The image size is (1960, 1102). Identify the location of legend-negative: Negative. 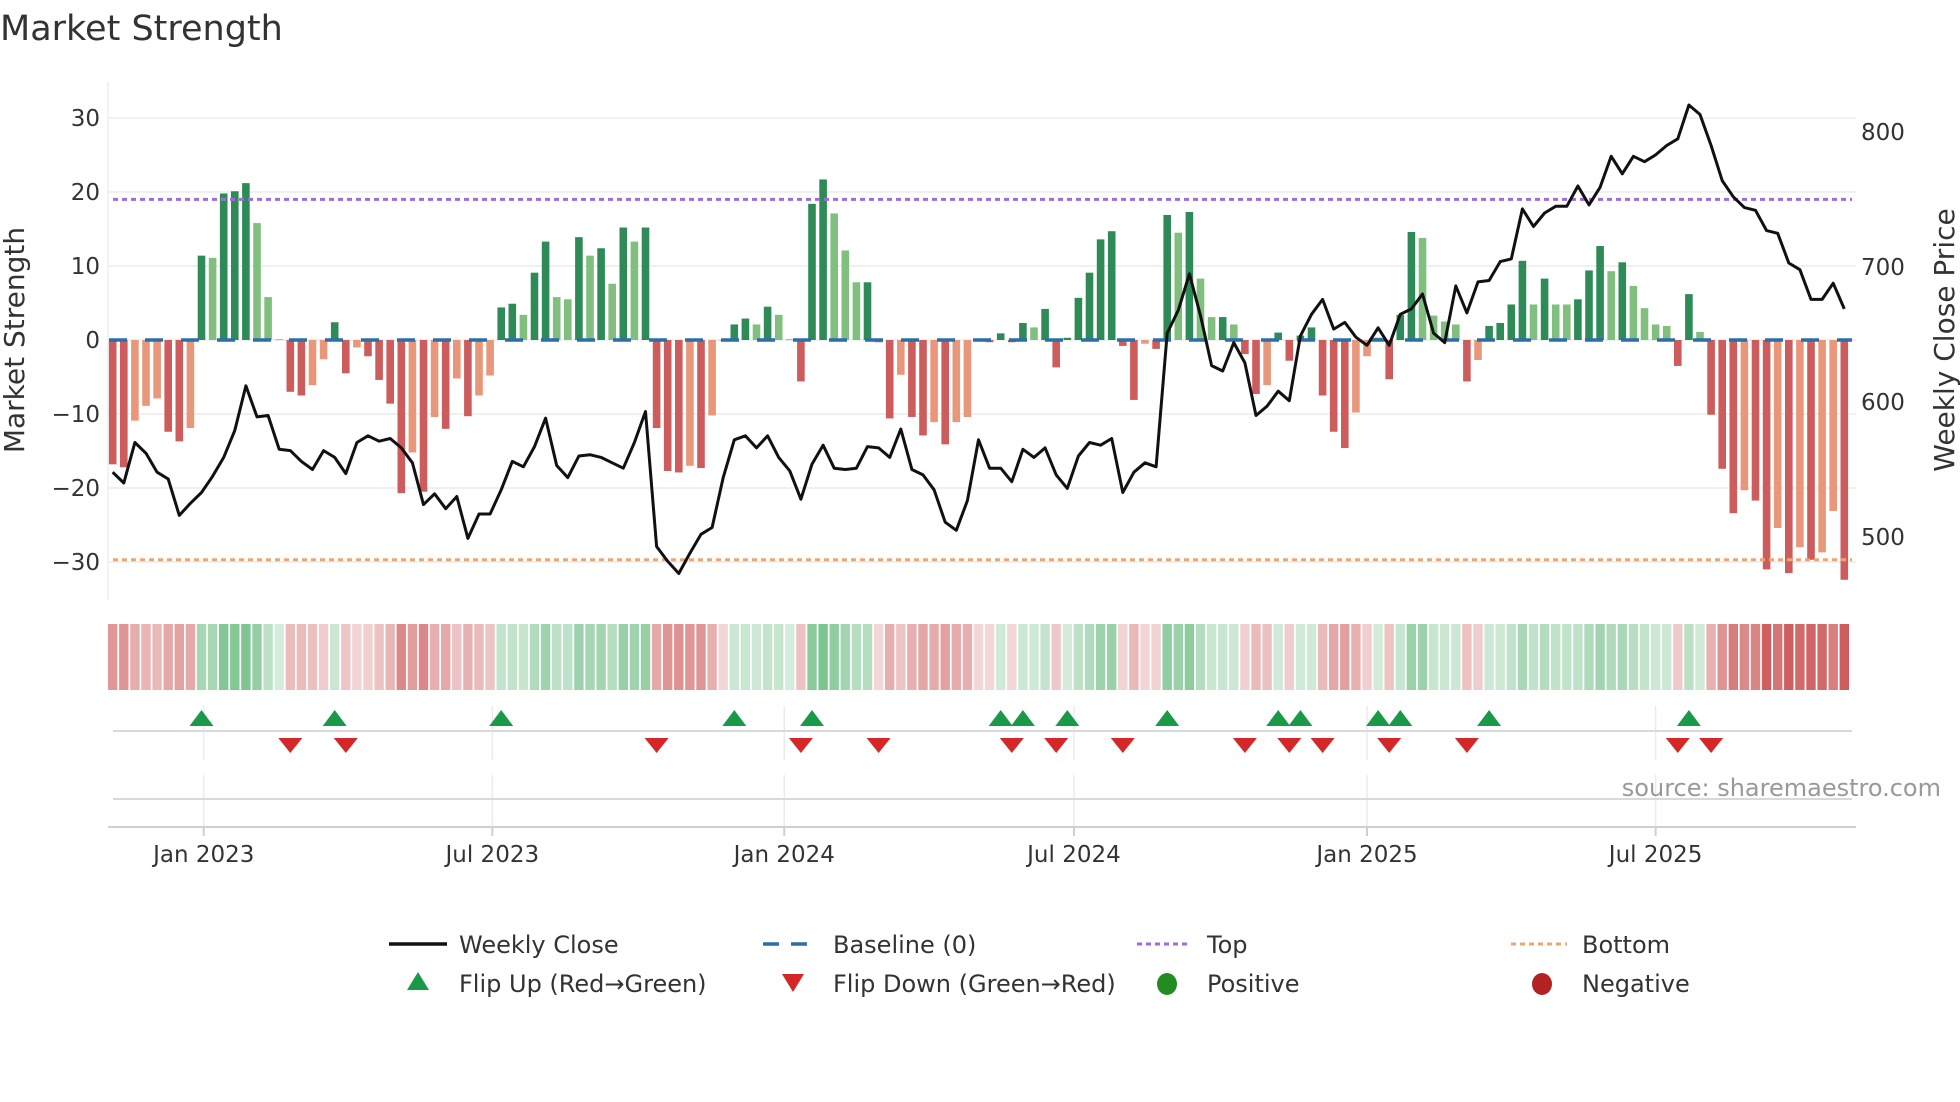
(1636, 984).